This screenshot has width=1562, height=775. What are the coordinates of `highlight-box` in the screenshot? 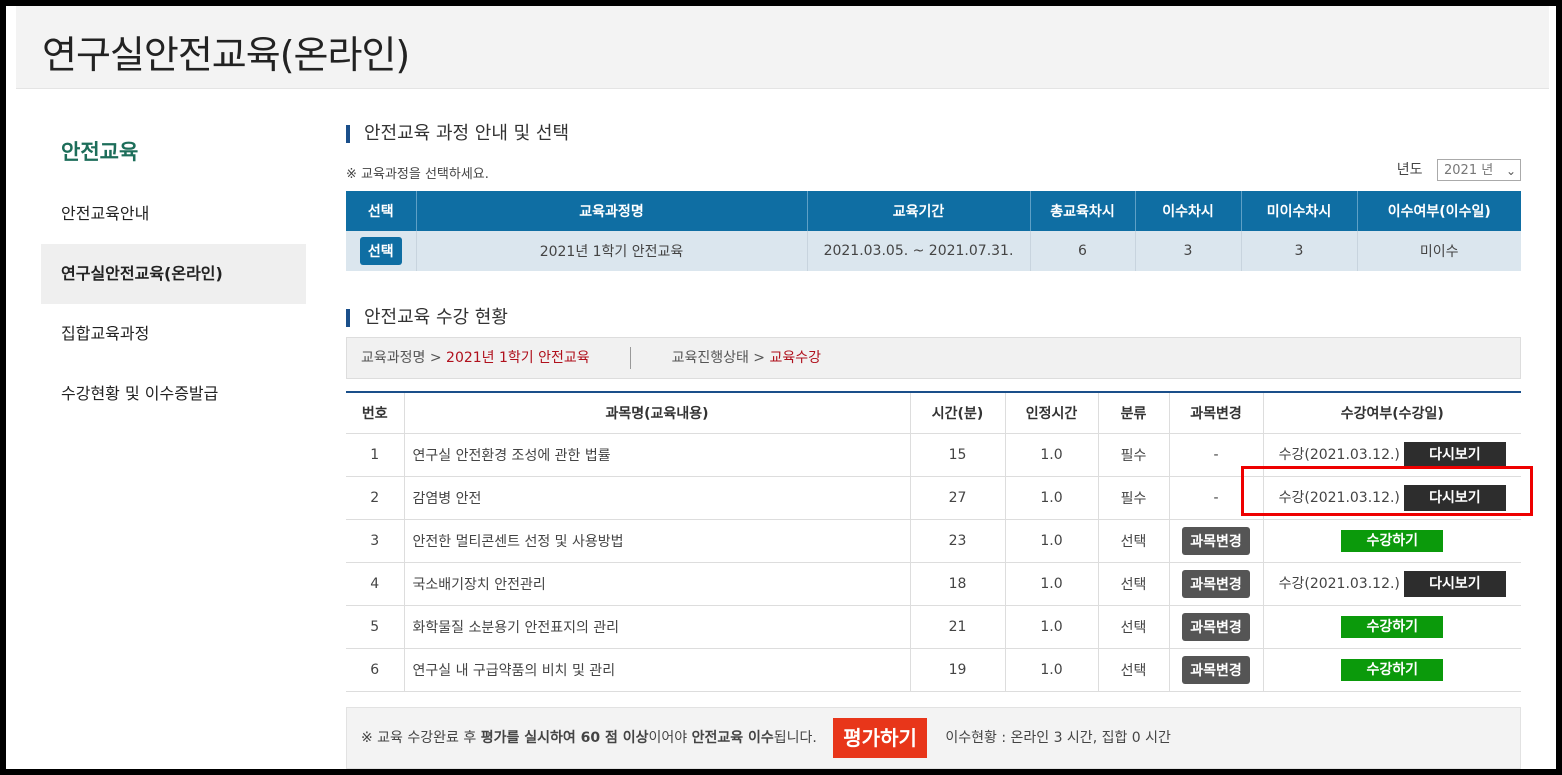 It's located at (1387, 491).